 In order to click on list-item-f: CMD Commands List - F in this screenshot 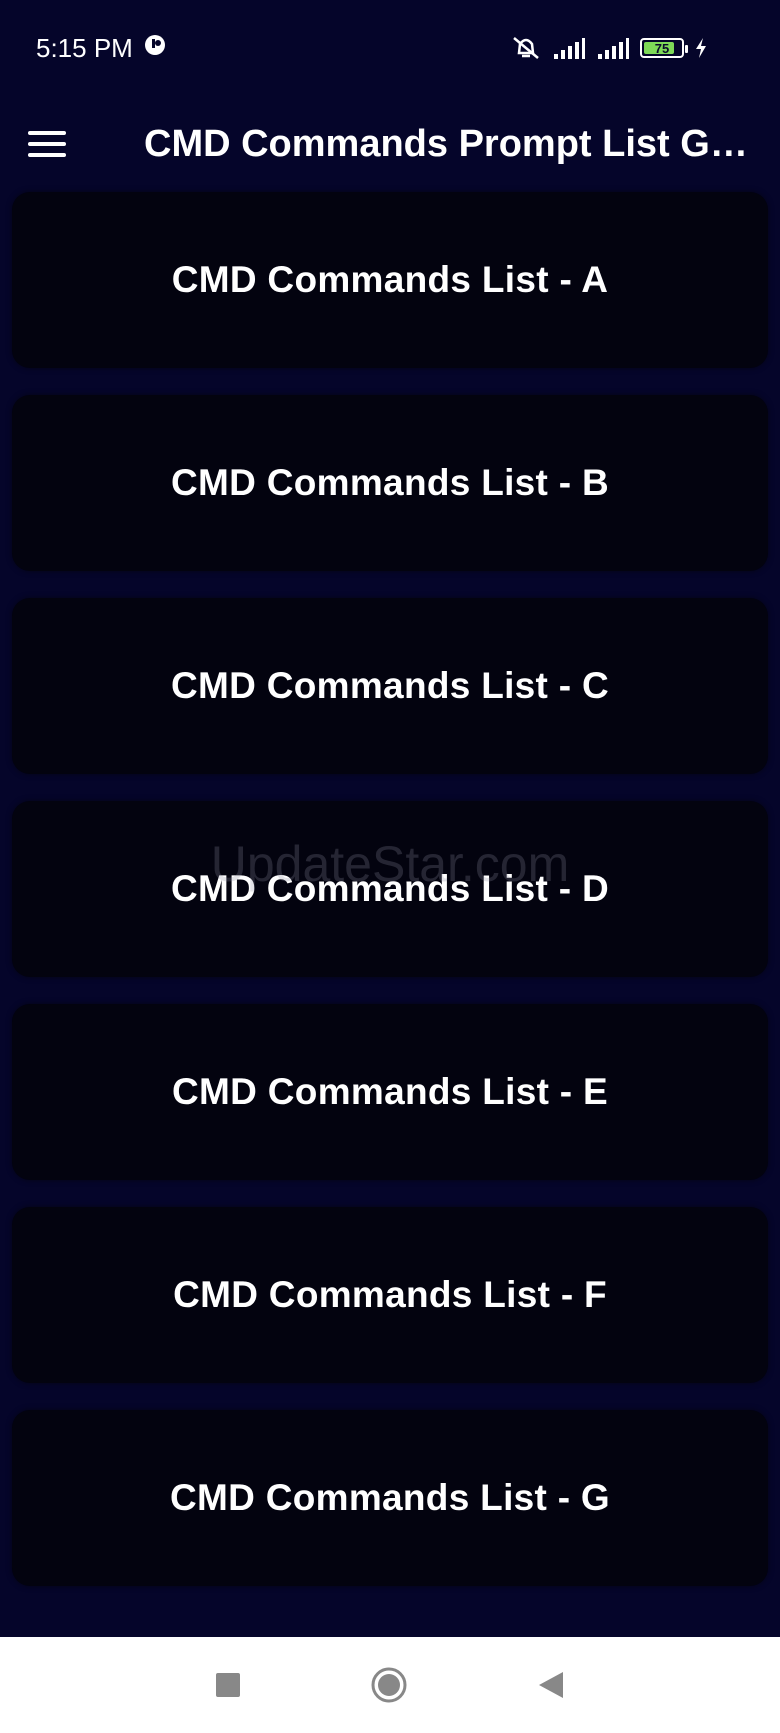, I will do `click(390, 1295)`.